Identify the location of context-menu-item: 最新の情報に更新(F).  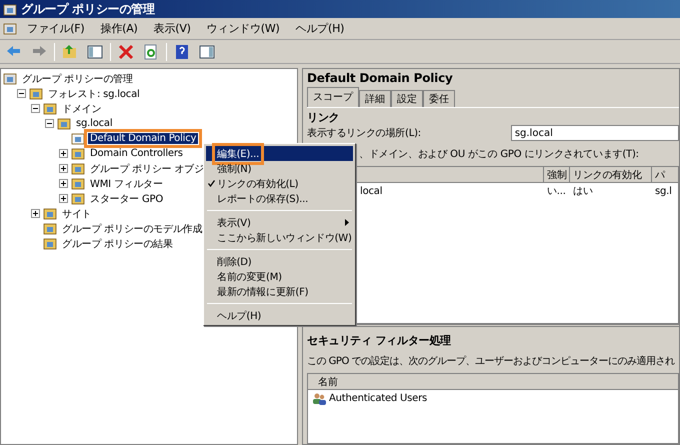
(279, 291).